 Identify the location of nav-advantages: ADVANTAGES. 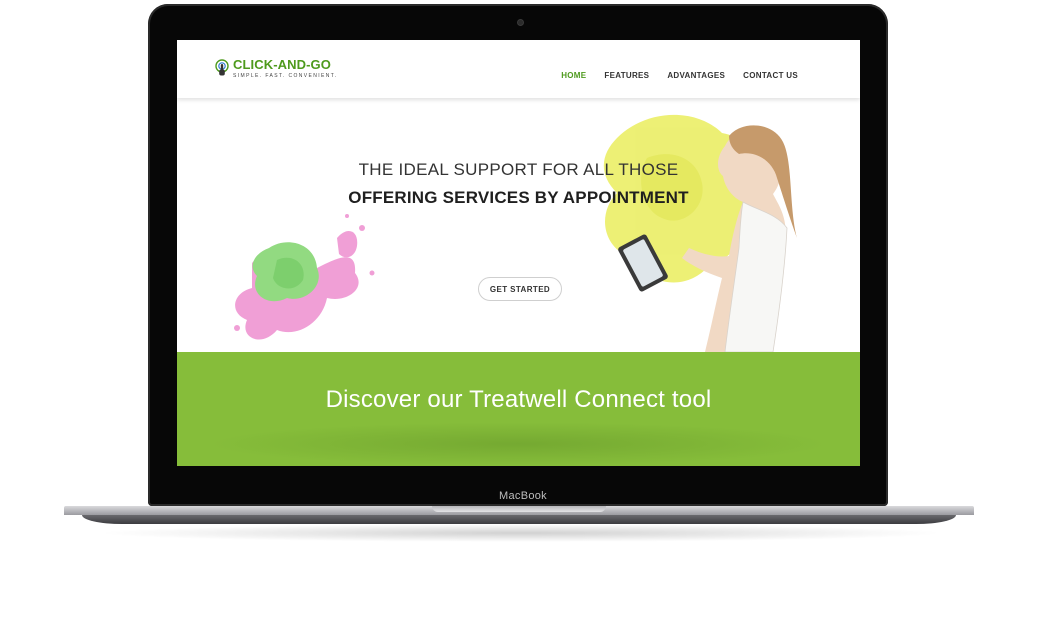
(696, 75).